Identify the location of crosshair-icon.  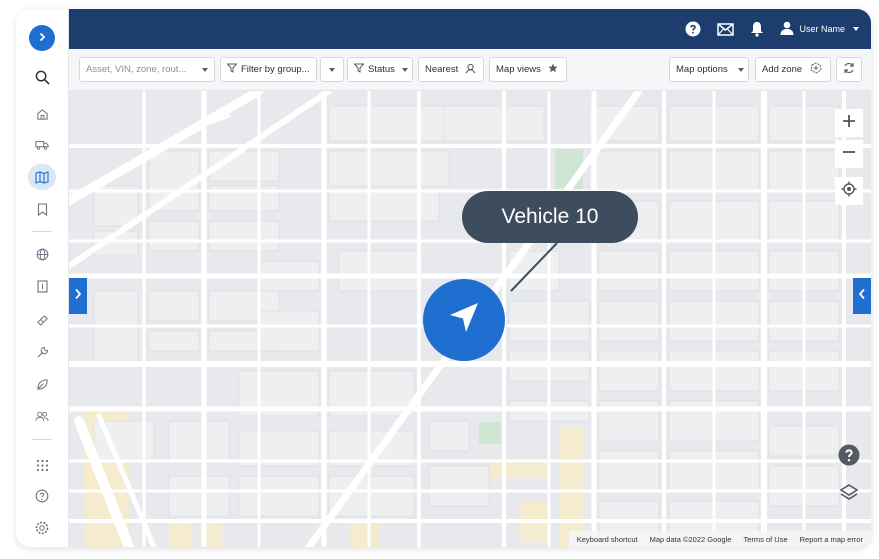
(849, 191).